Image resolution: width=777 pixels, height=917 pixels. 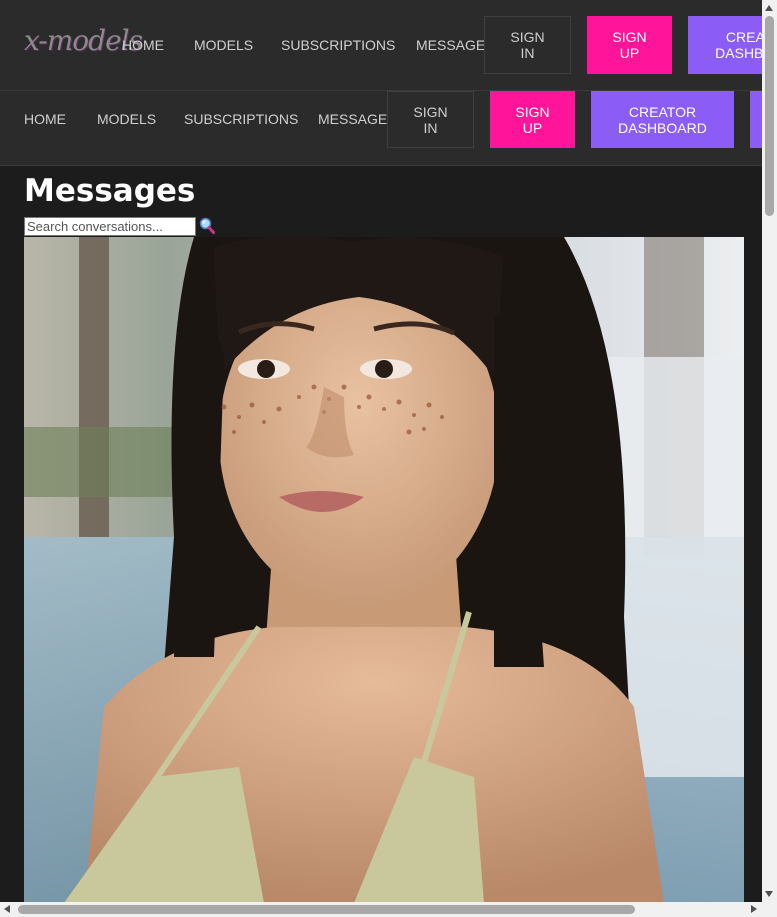 What do you see at coordinates (207, 226) in the screenshot?
I see `search-icon` at bounding box center [207, 226].